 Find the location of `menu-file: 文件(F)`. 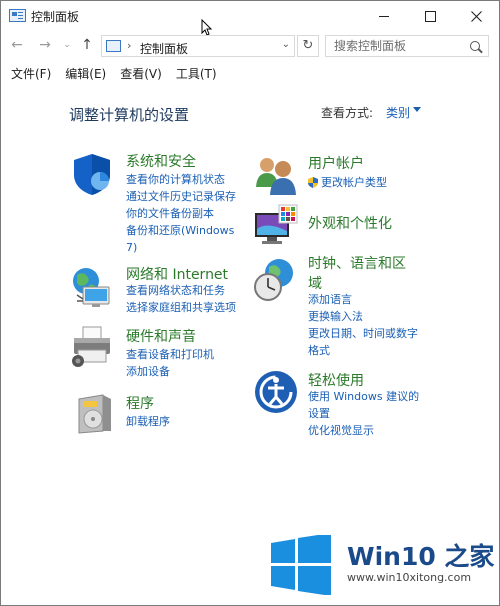

menu-file: 文件(F) is located at coordinates (26, 74).